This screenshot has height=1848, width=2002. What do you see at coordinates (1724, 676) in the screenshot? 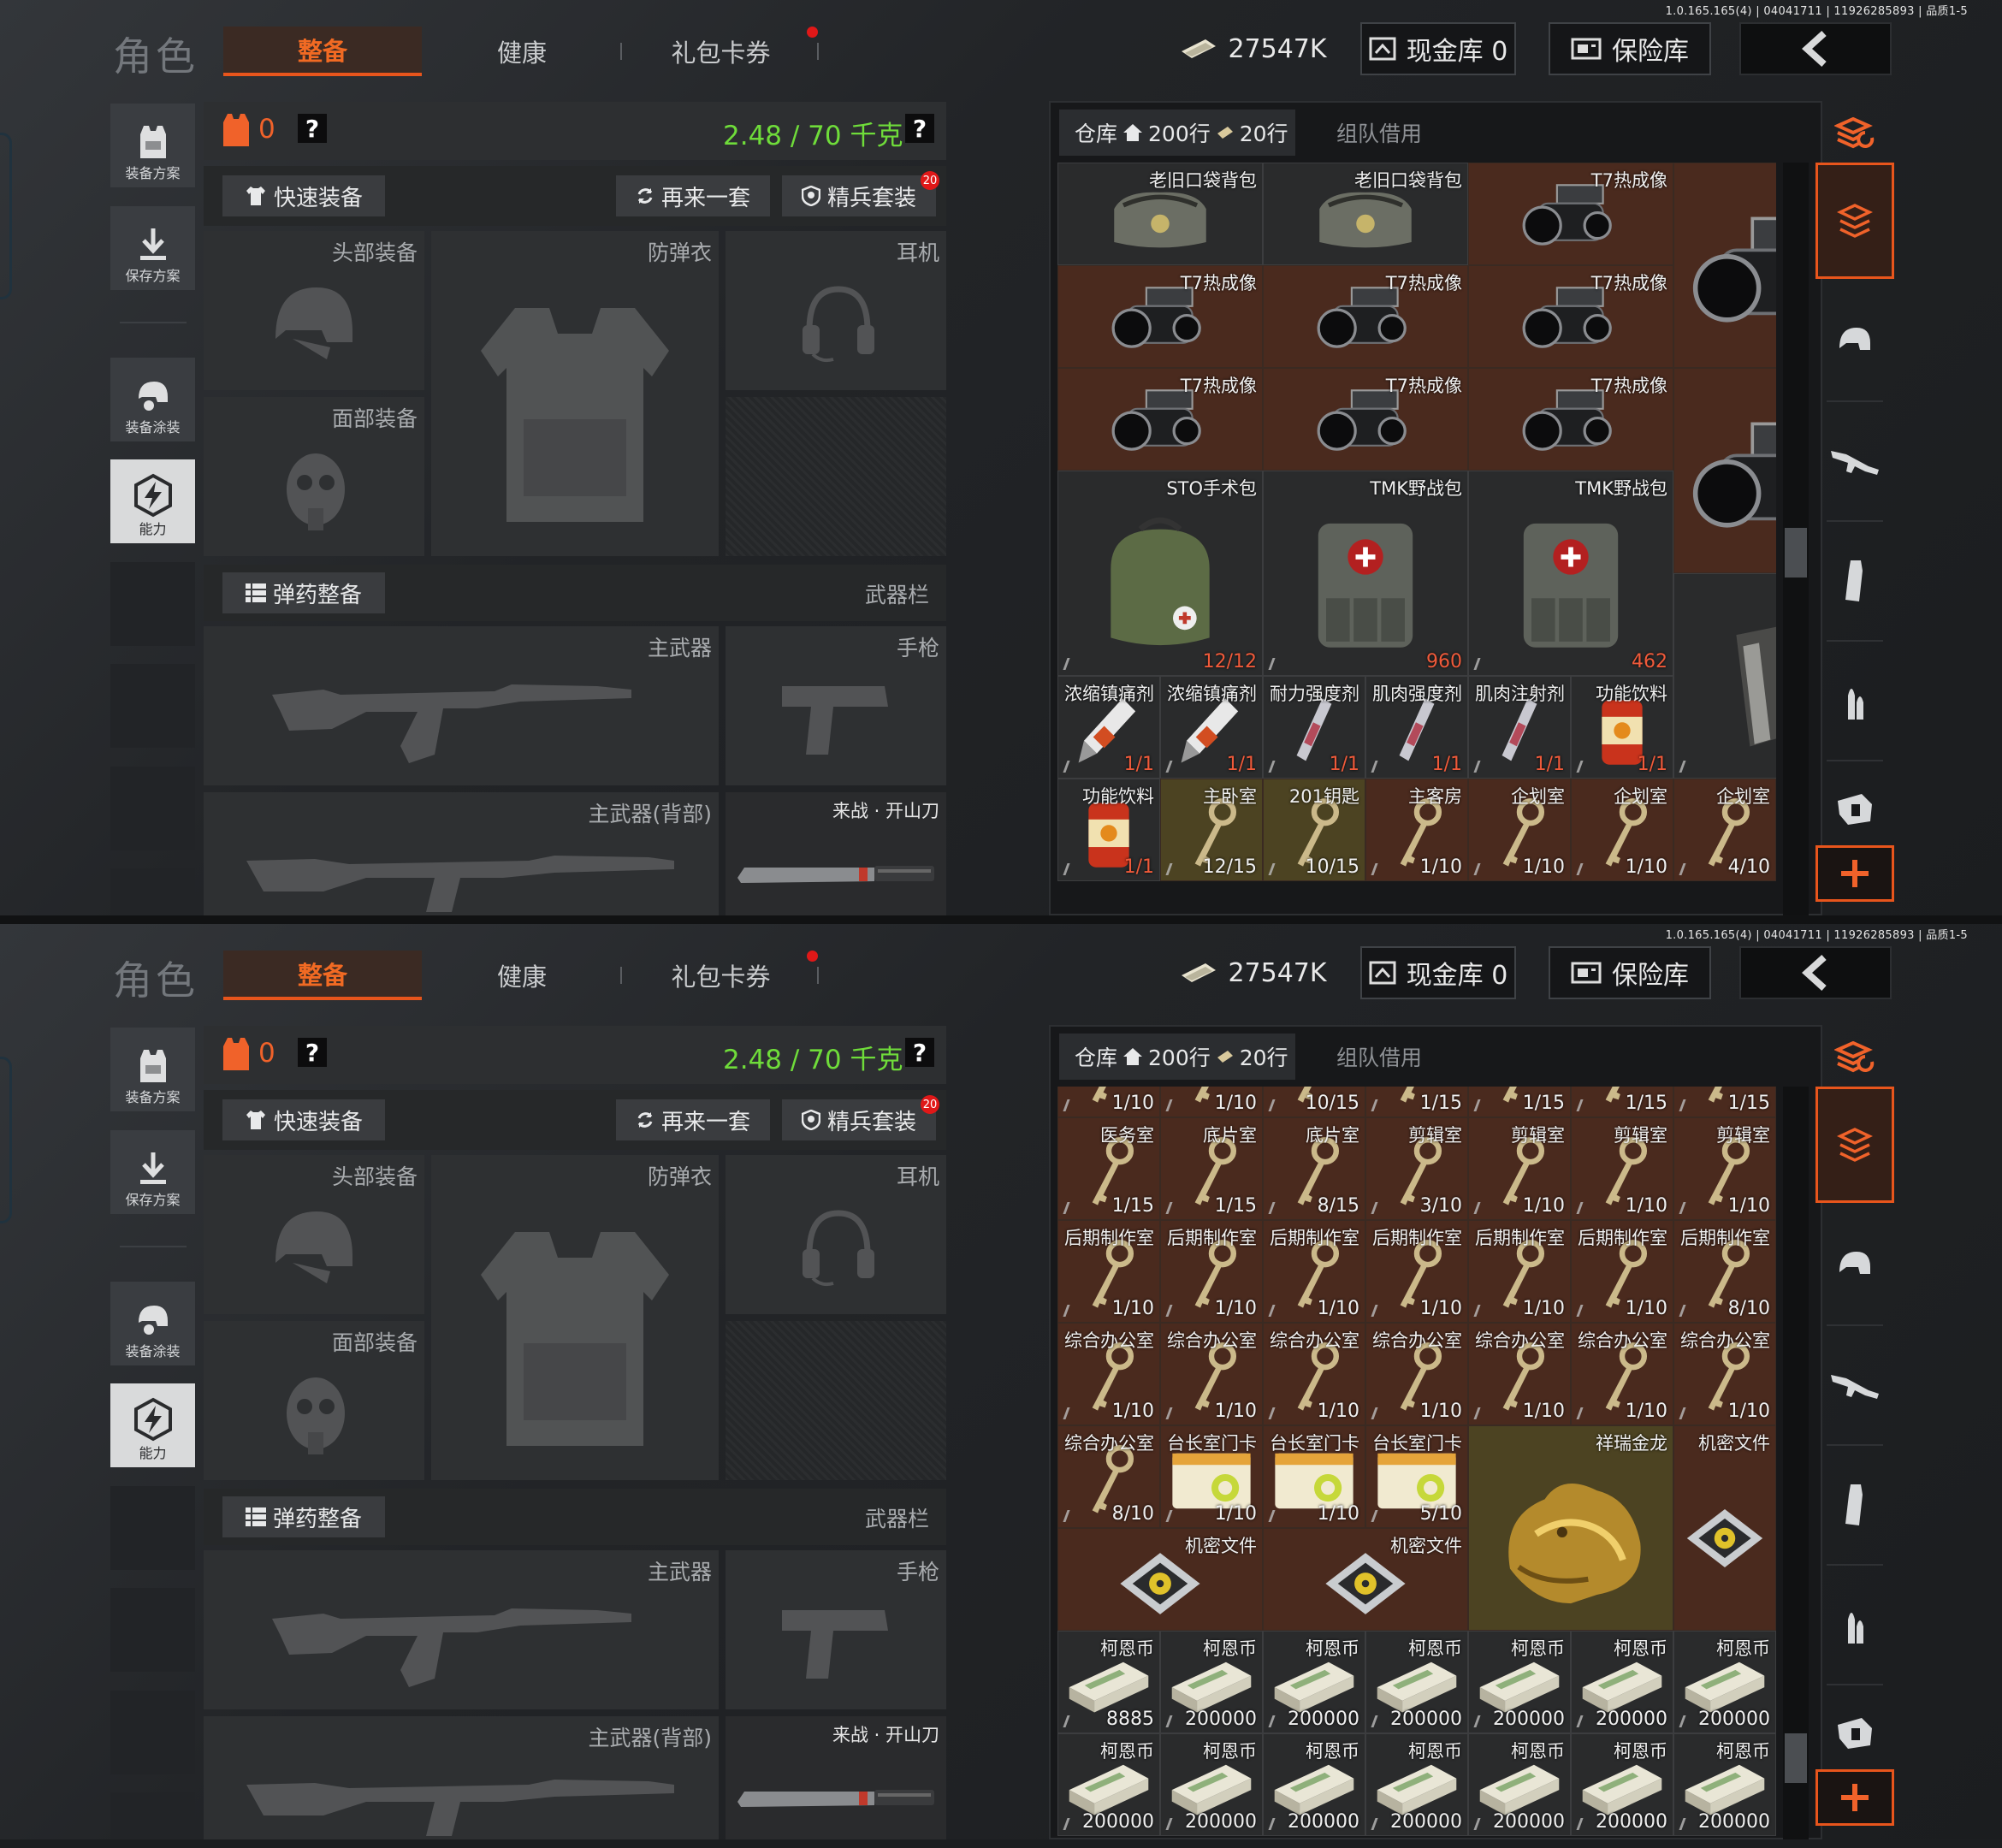
I see `inventory-item: 标准手术包4/4` at bounding box center [1724, 676].